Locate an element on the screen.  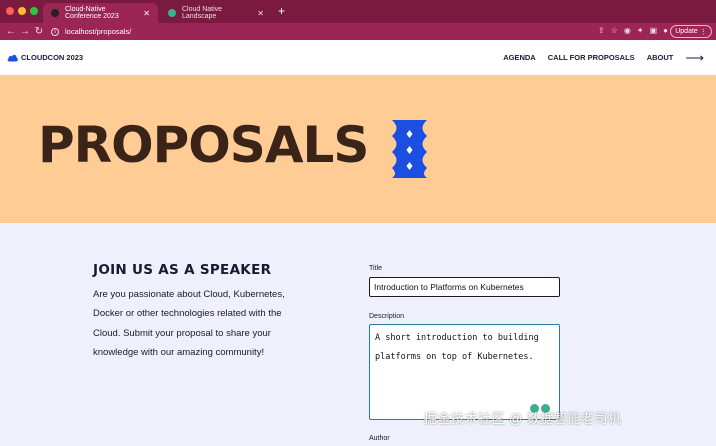
share-icon: ⇪ is located at coordinates (601, 30).